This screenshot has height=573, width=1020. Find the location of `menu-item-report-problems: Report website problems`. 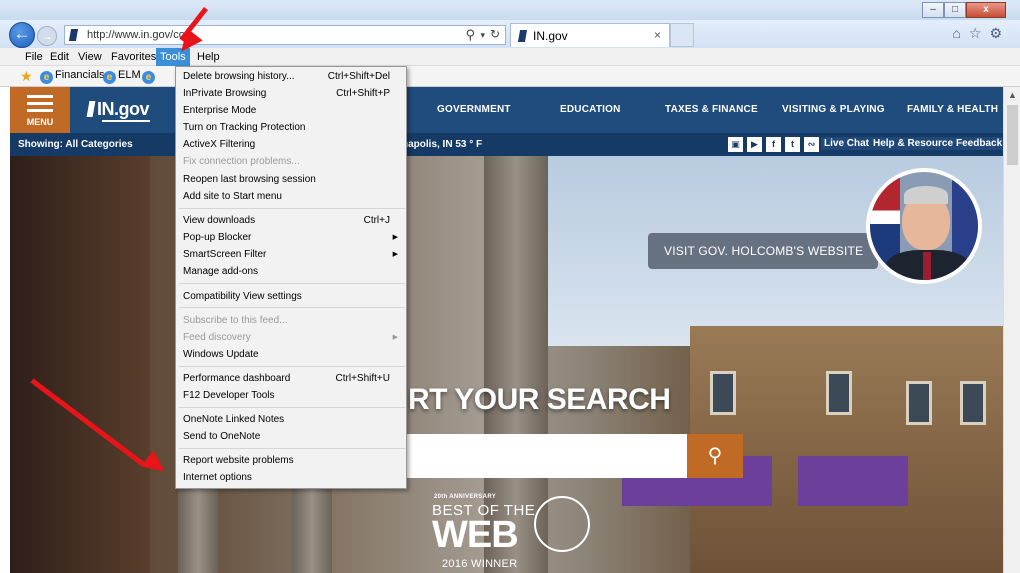

menu-item-report-problems: Report website problems is located at coordinates (291, 460).